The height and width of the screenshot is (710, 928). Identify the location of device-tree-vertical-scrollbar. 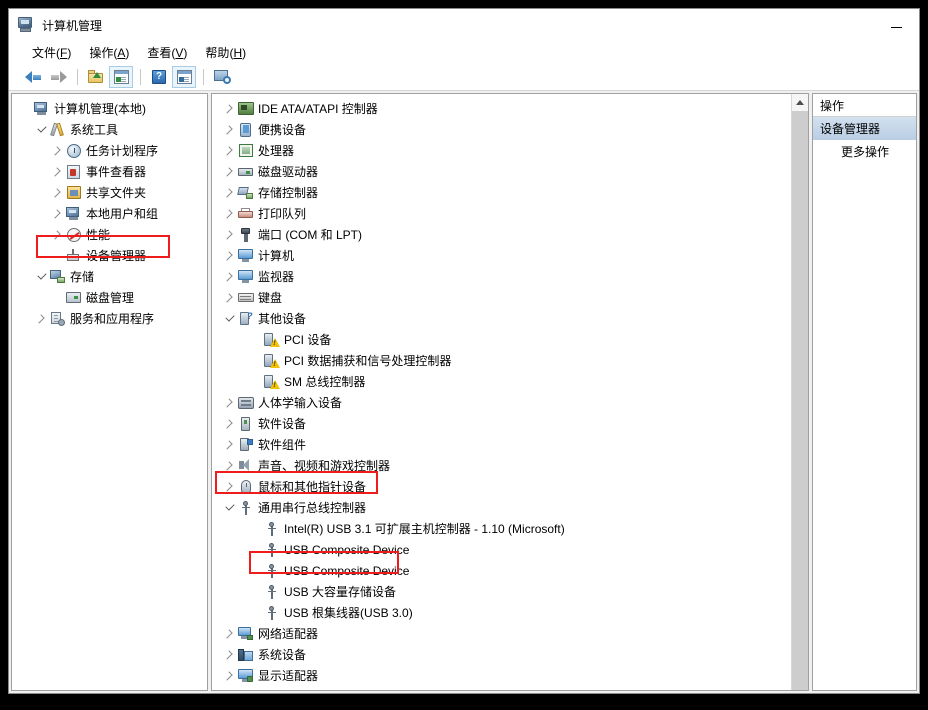
(799, 392).